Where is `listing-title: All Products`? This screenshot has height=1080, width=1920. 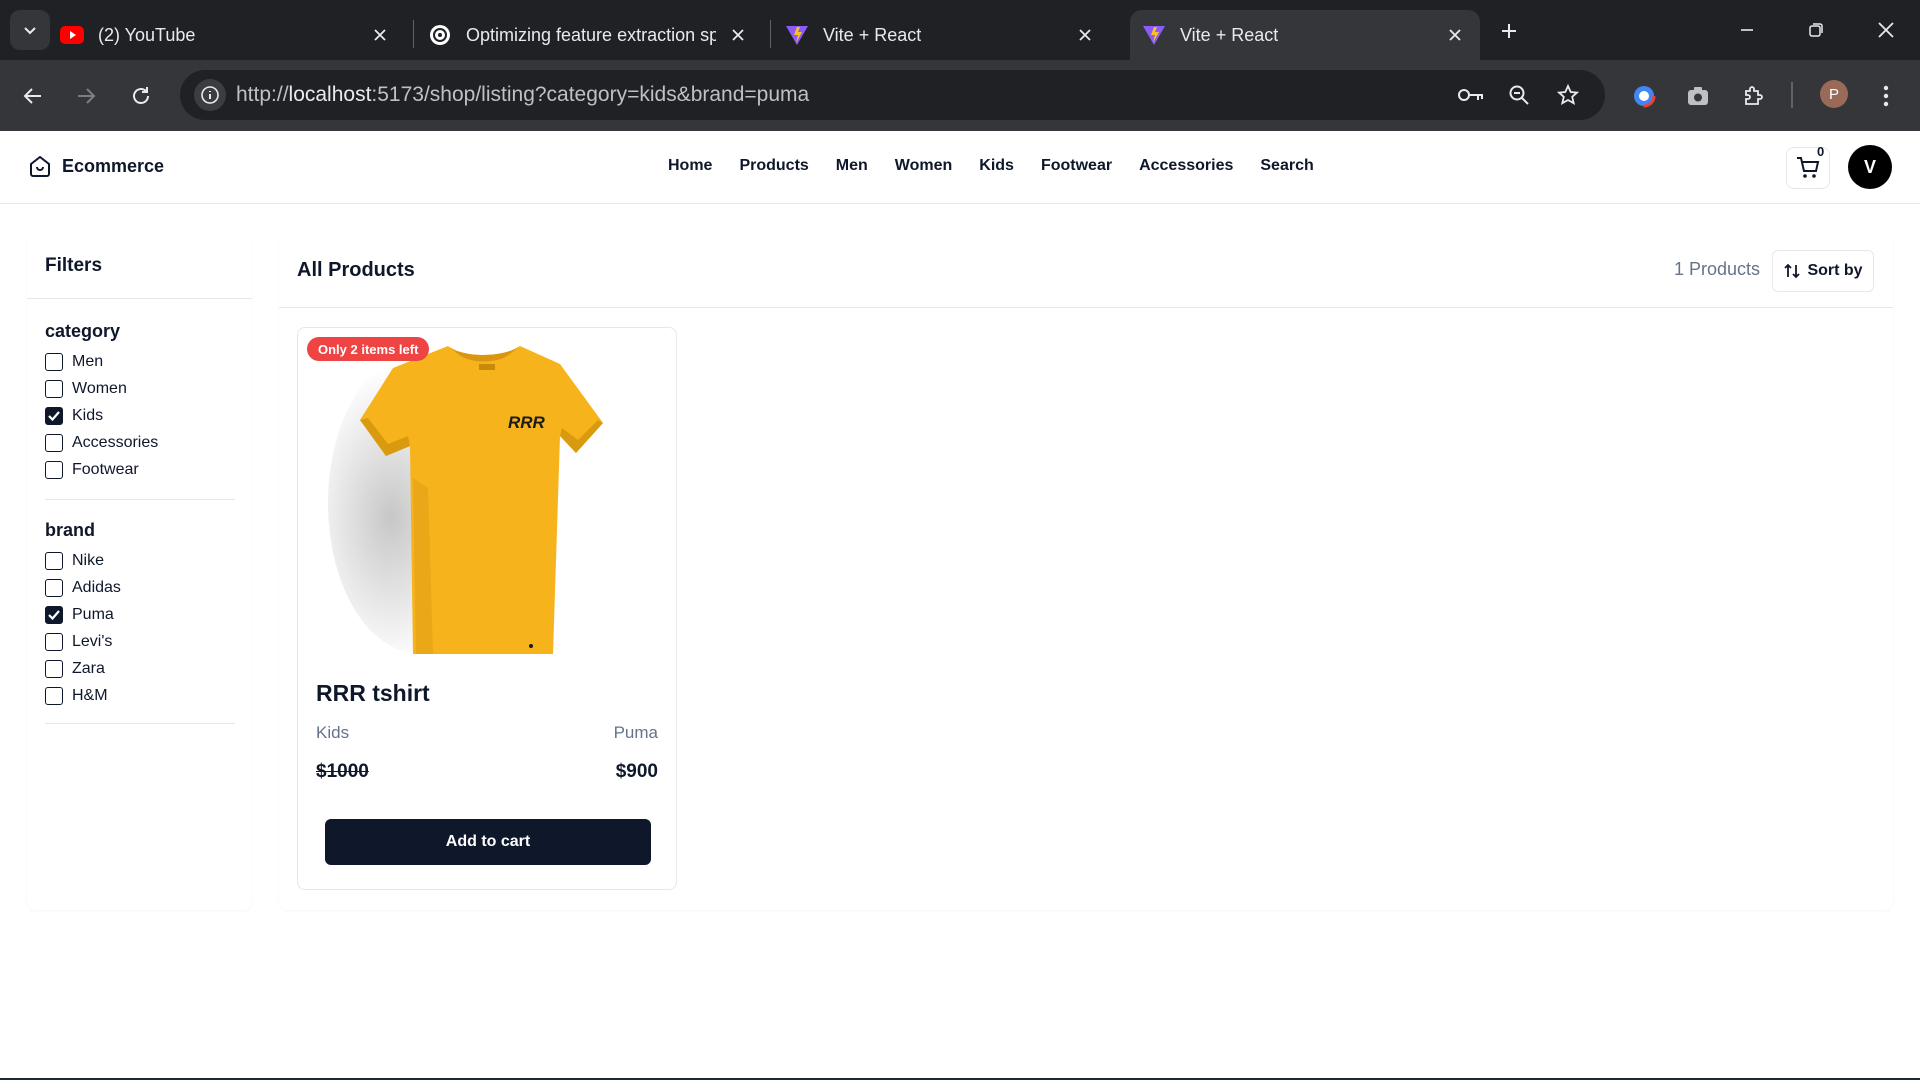
listing-title: All Products is located at coordinates (356, 270).